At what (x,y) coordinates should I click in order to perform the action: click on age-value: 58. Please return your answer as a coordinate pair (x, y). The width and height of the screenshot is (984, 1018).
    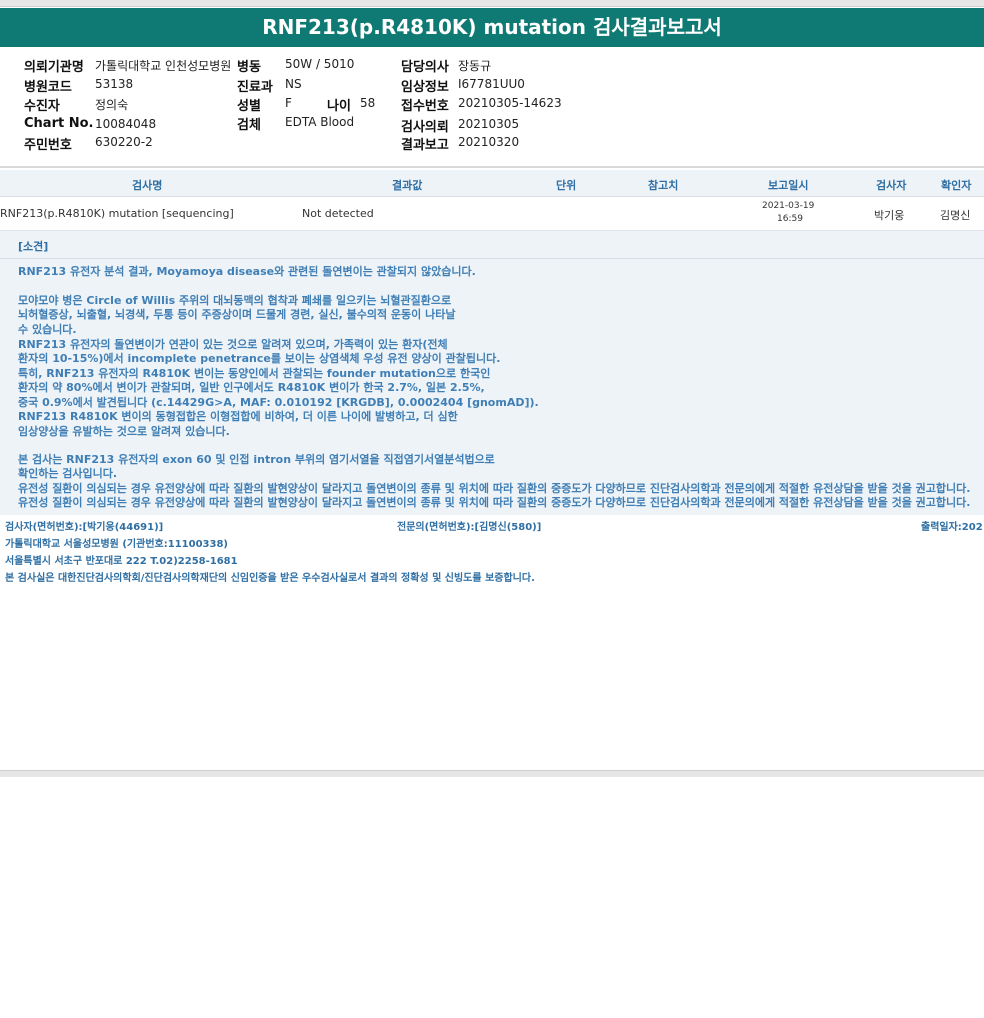
    Looking at the image, I should click on (368, 103).